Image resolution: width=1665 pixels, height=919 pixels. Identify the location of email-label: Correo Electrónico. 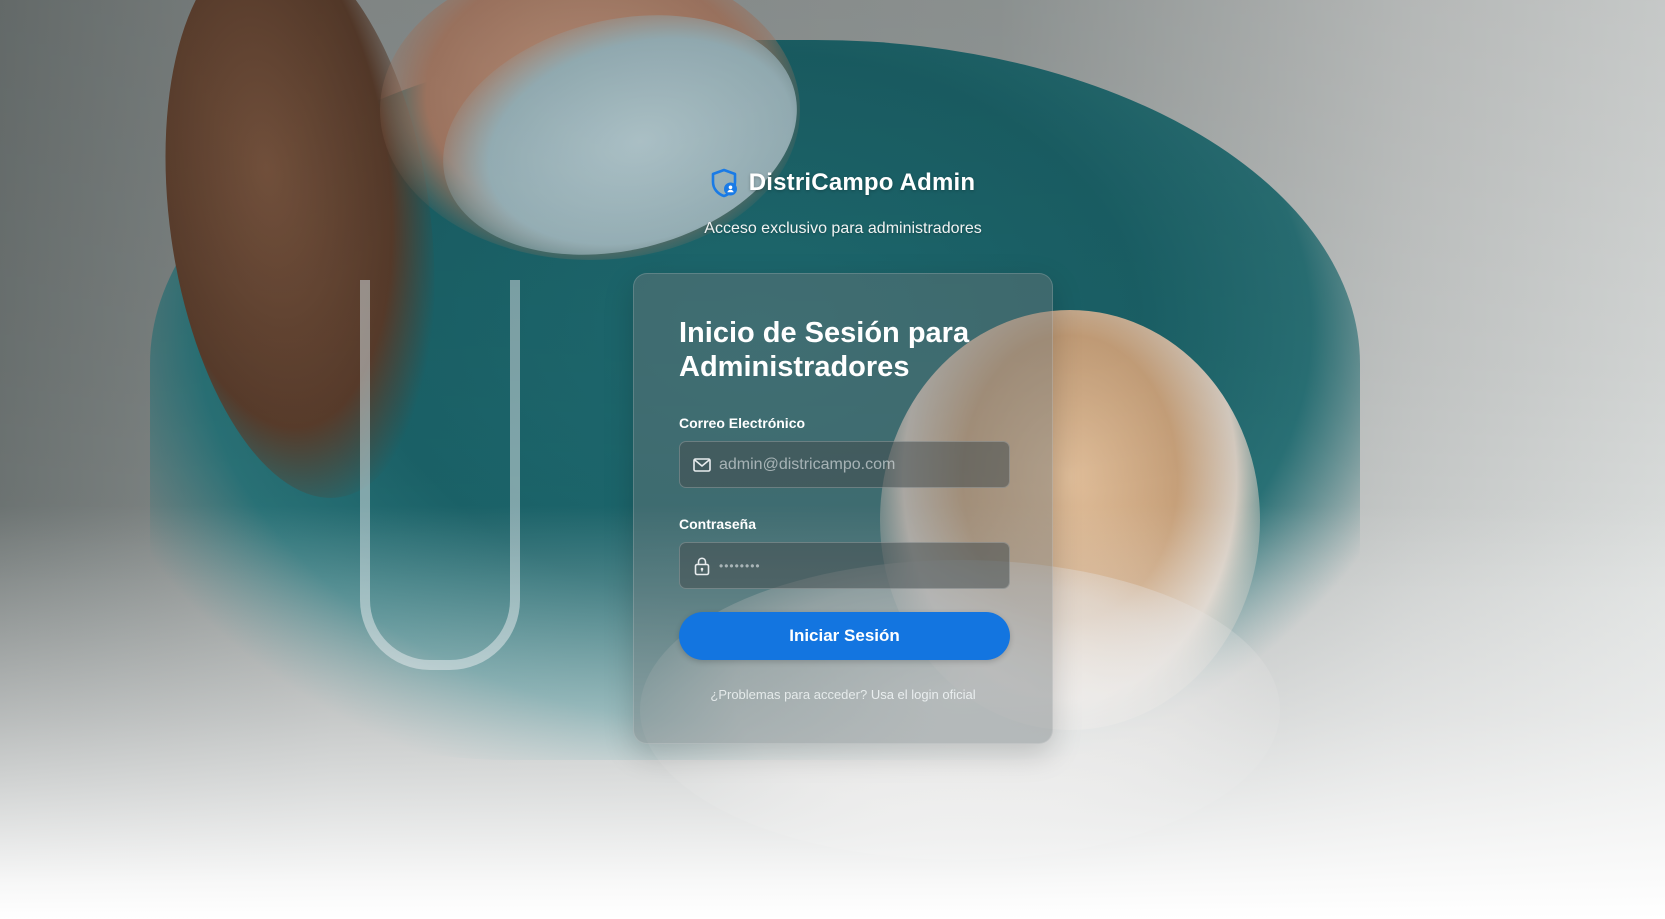
(742, 423).